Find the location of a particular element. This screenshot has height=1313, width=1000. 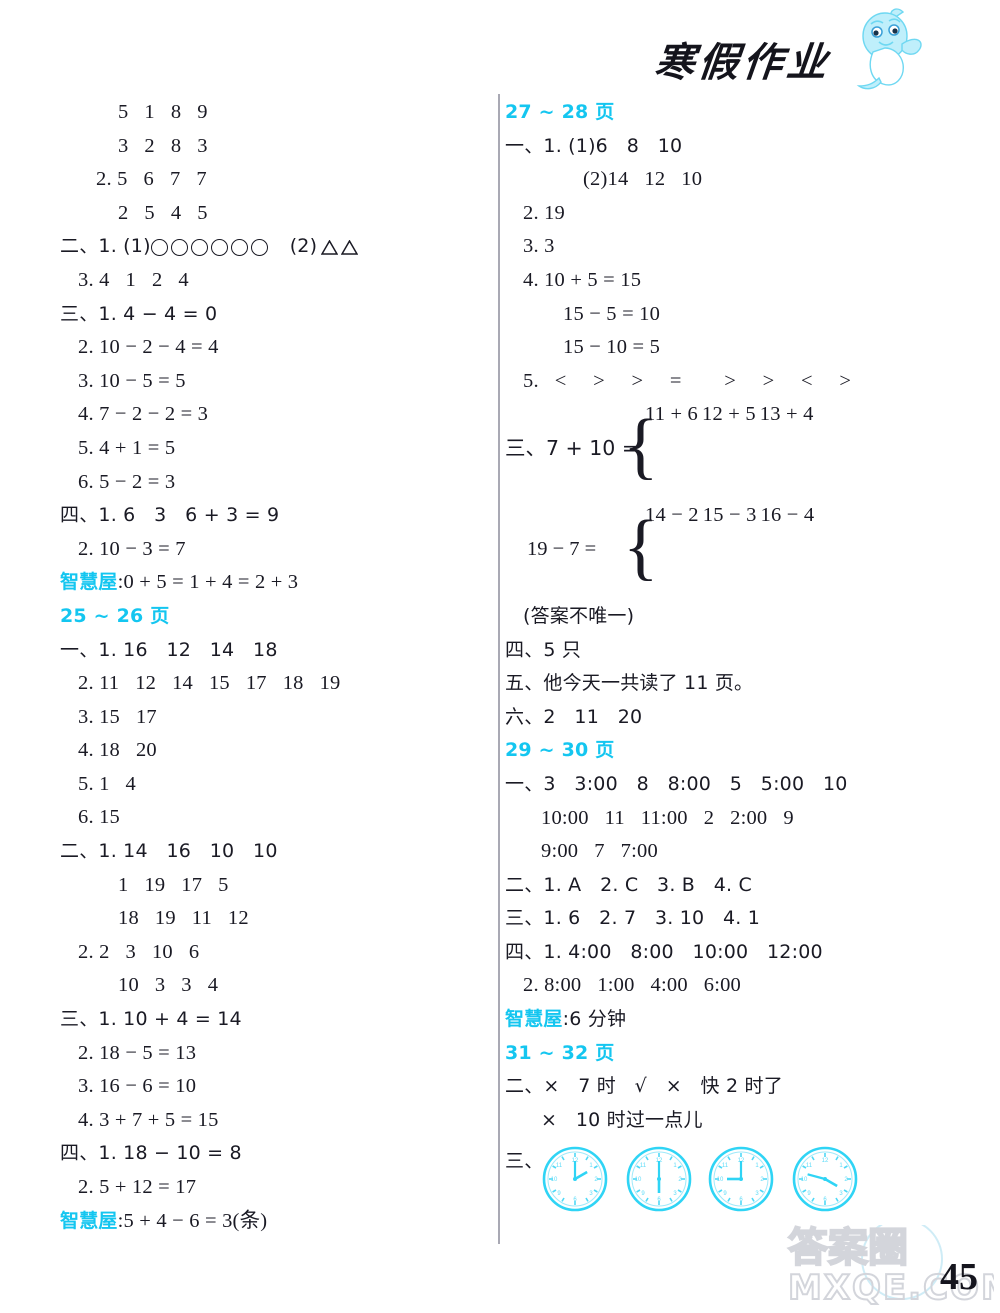

answer-line: 2. 10 − 3 = 7 is located at coordinates (132, 548).